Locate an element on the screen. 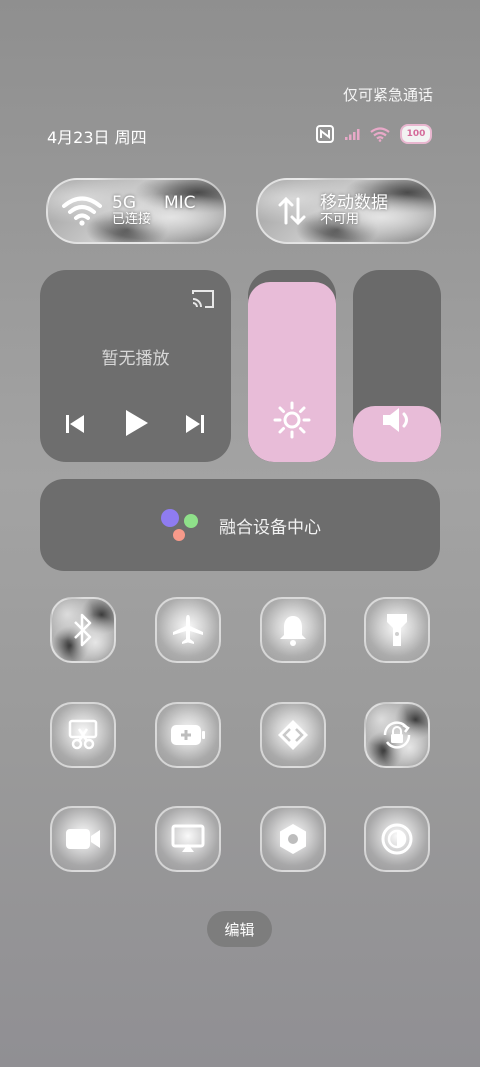 This screenshot has width=480, height=1067. nfc-icon is located at coordinates (325, 134).